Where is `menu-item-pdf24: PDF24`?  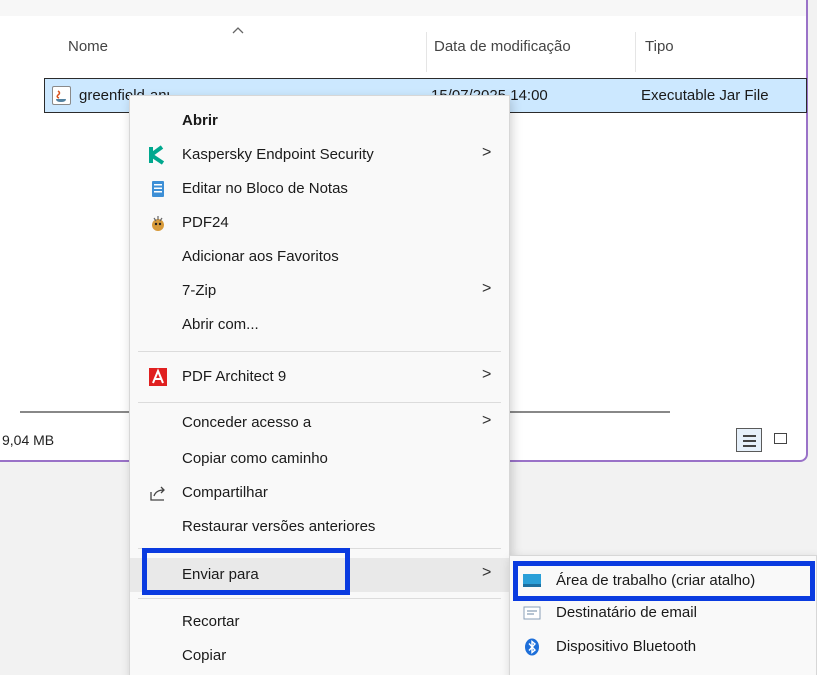
menu-item-pdf24: PDF24 is located at coordinates (319, 223).